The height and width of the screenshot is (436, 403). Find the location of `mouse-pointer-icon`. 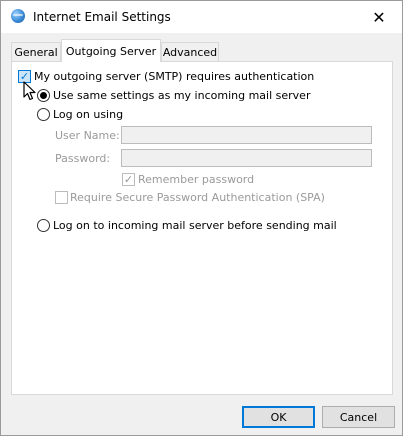

mouse-pointer-icon is located at coordinates (29, 91).